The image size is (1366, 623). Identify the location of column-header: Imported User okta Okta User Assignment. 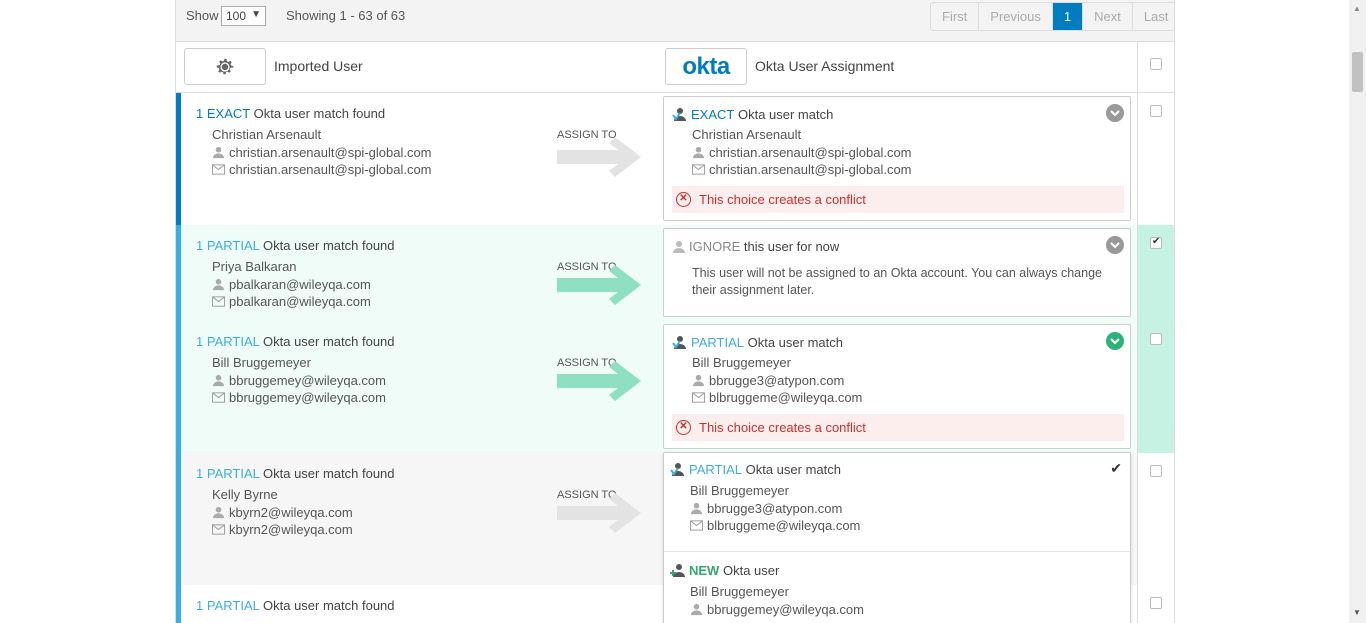
(675, 67).